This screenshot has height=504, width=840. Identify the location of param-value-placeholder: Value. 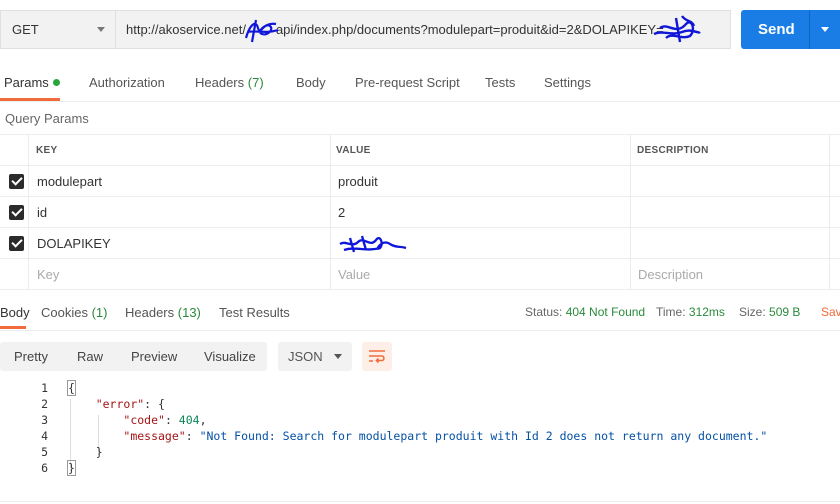
(354, 274).